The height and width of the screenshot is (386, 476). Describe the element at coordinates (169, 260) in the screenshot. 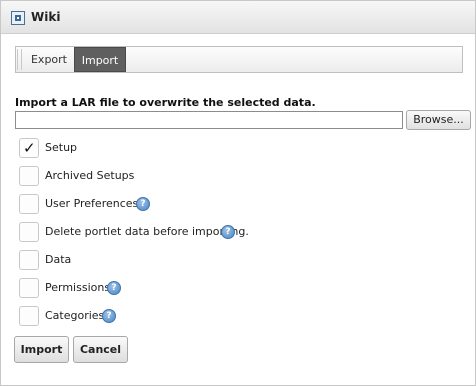

I see `option-data: Data` at that location.